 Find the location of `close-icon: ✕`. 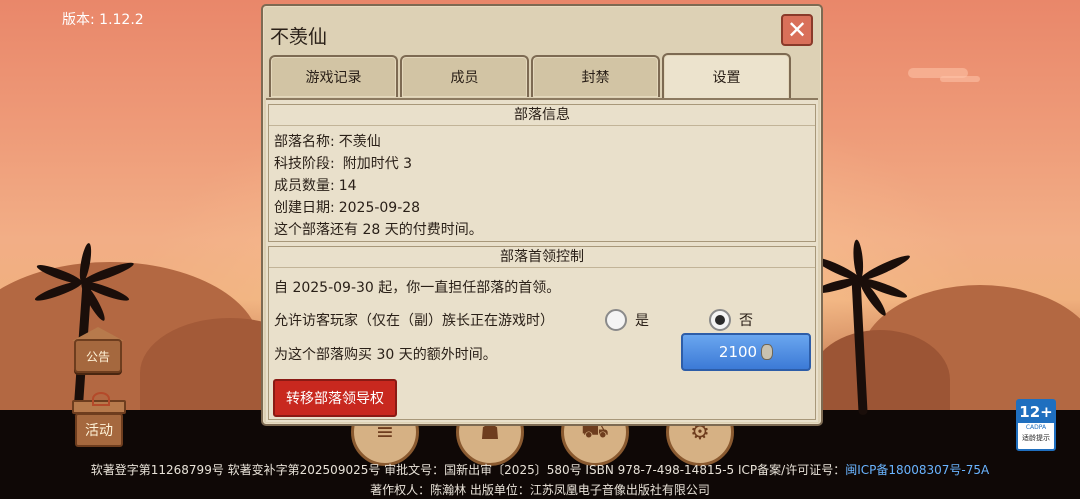

close-icon: ✕ is located at coordinates (797, 30).